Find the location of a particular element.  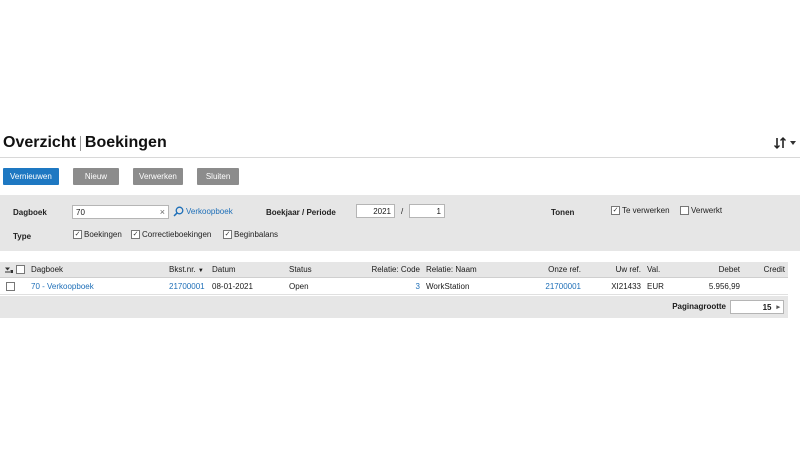

col-journal: Dagboek is located at coordinates (47, 269).